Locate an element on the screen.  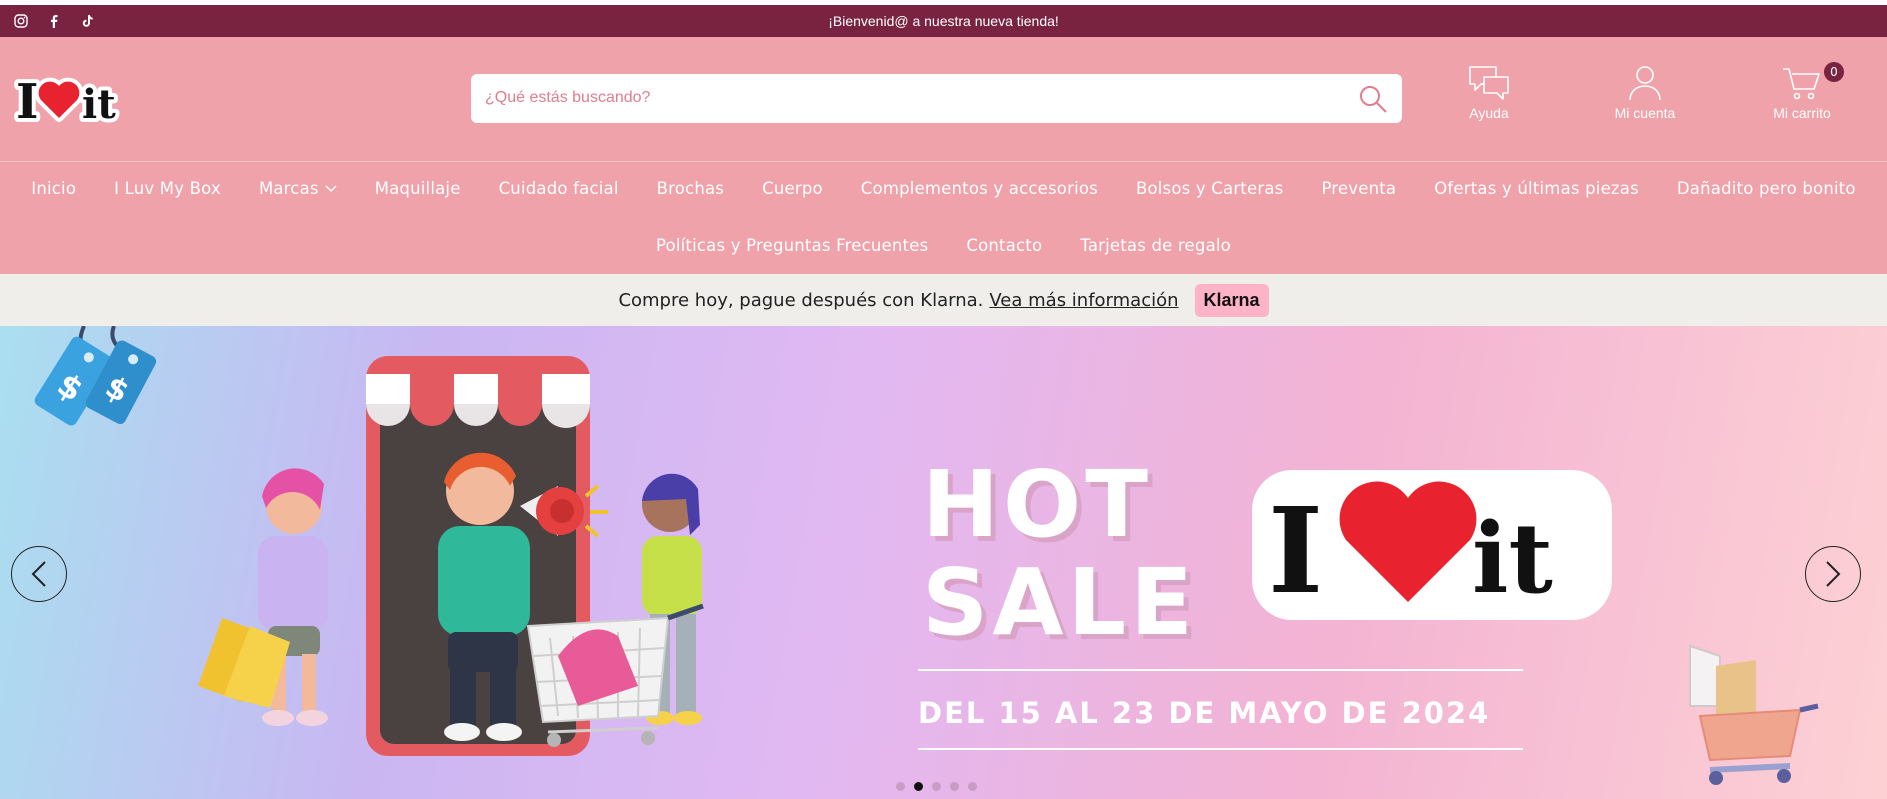
help-button: Ayuda is located at coordinates (1489, 100).